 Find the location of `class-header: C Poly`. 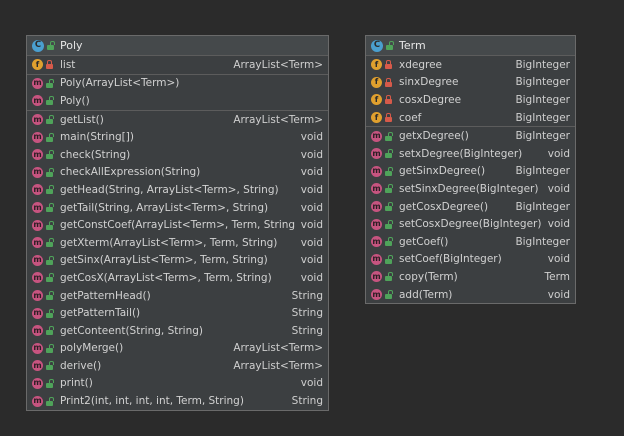

class-header: C Poly is located at coordinates (177, 46).